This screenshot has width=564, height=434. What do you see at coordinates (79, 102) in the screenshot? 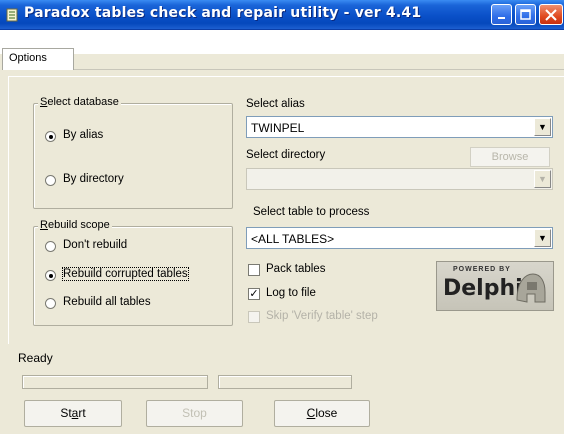
I see `select-database-title: Select database` at bounding box center [79, 102].